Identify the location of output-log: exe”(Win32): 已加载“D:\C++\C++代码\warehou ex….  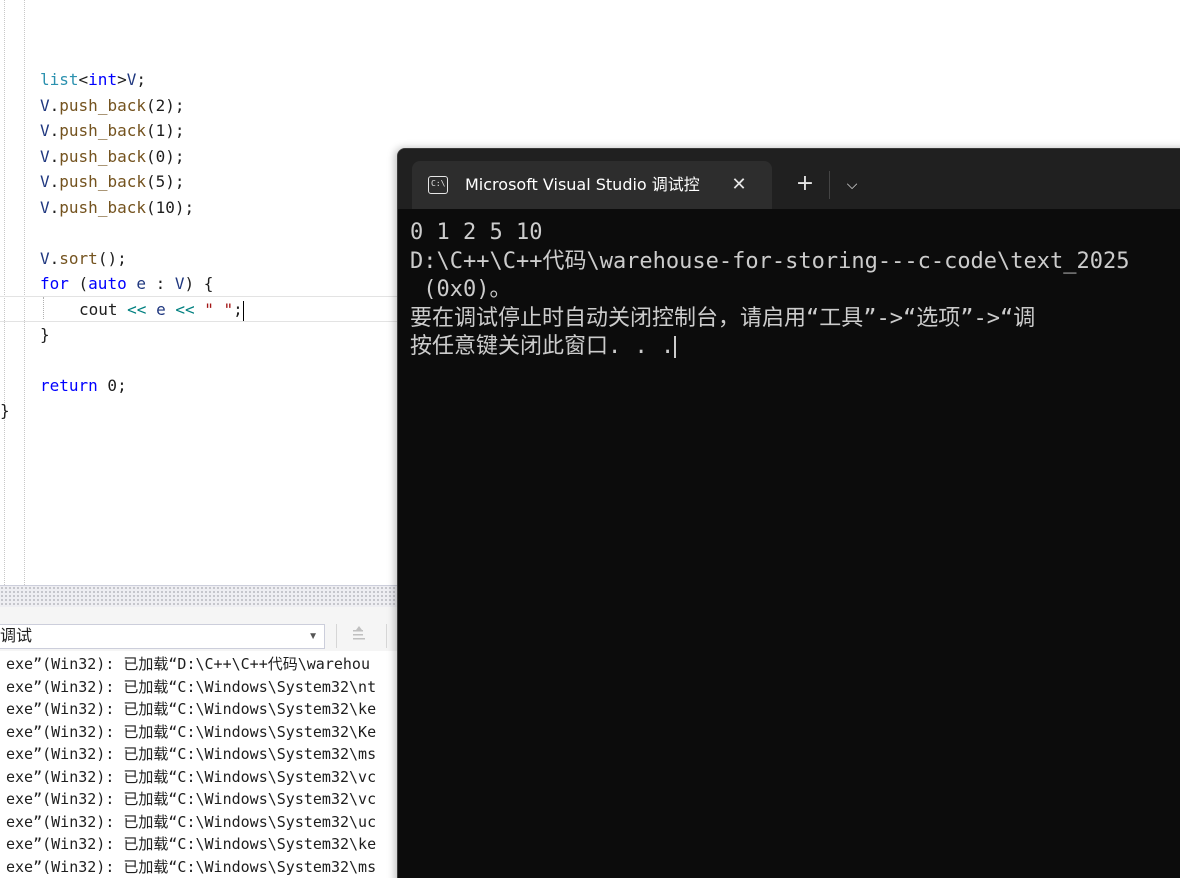
(200, 765).